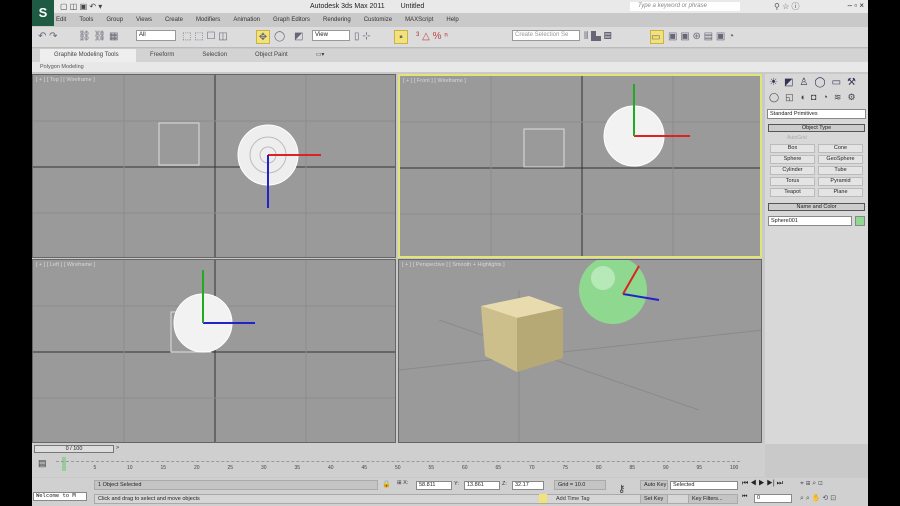 The image size is (900, 506). What do you see at coordinates (208, 20) in the screenshot?
I see `menu-modifiers: Modifiers` at bounding box center [208, 20].